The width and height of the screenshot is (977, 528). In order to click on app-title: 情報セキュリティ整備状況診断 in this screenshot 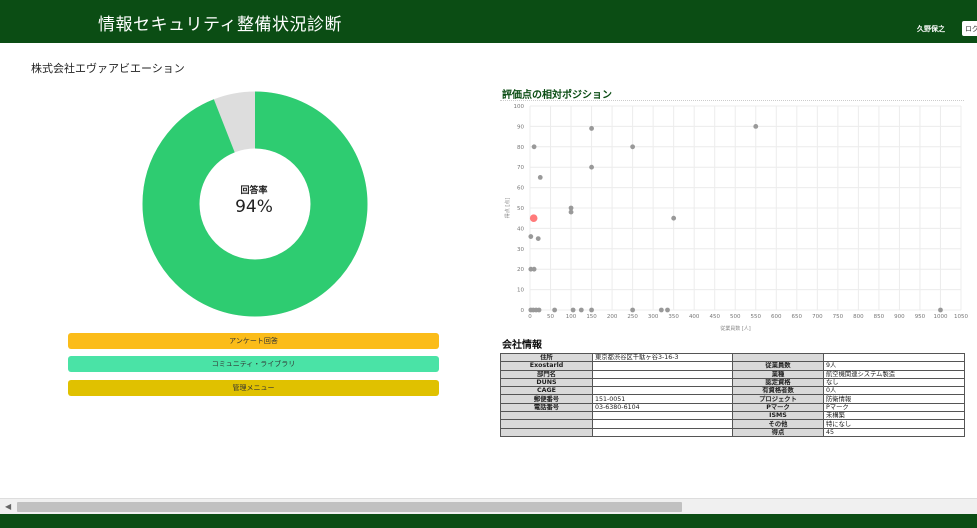, I will do `click(220, 25)`.